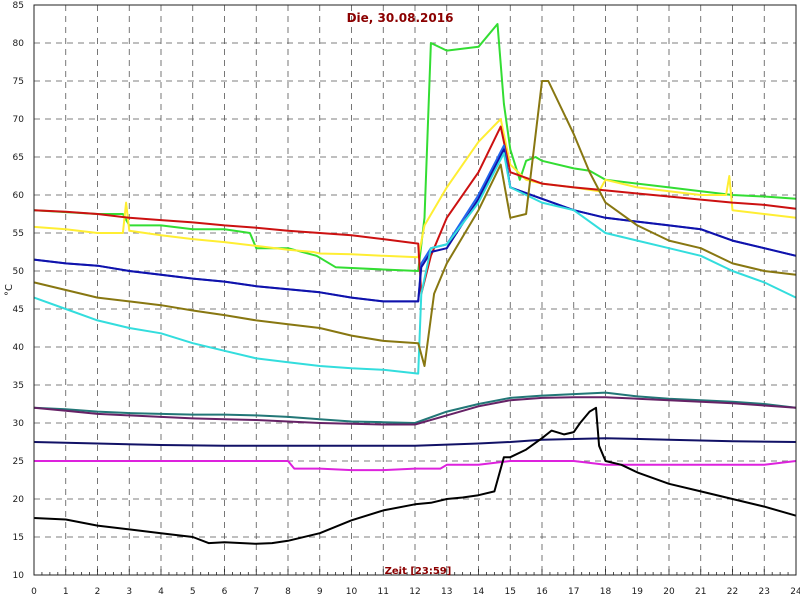 Image resolution: width=800 pixels, height=600 pixels. What do you see at coordinates (19, 500) in the screenshot?
I see `y-tick-label: 20` at bounding box center [19, 500].